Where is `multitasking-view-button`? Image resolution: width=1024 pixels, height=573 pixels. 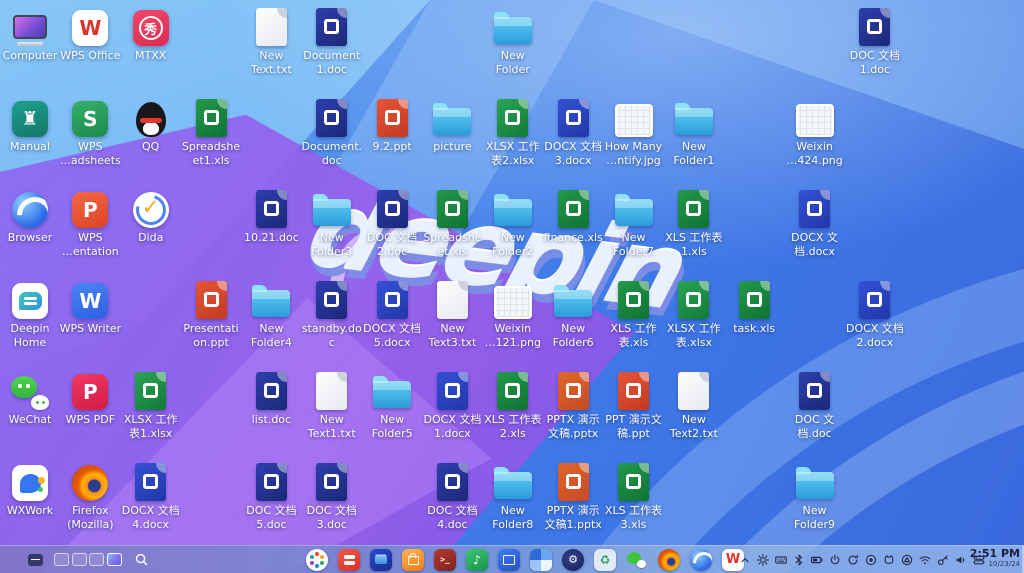
multitasking-view-button is located at coordinates (35, 559).